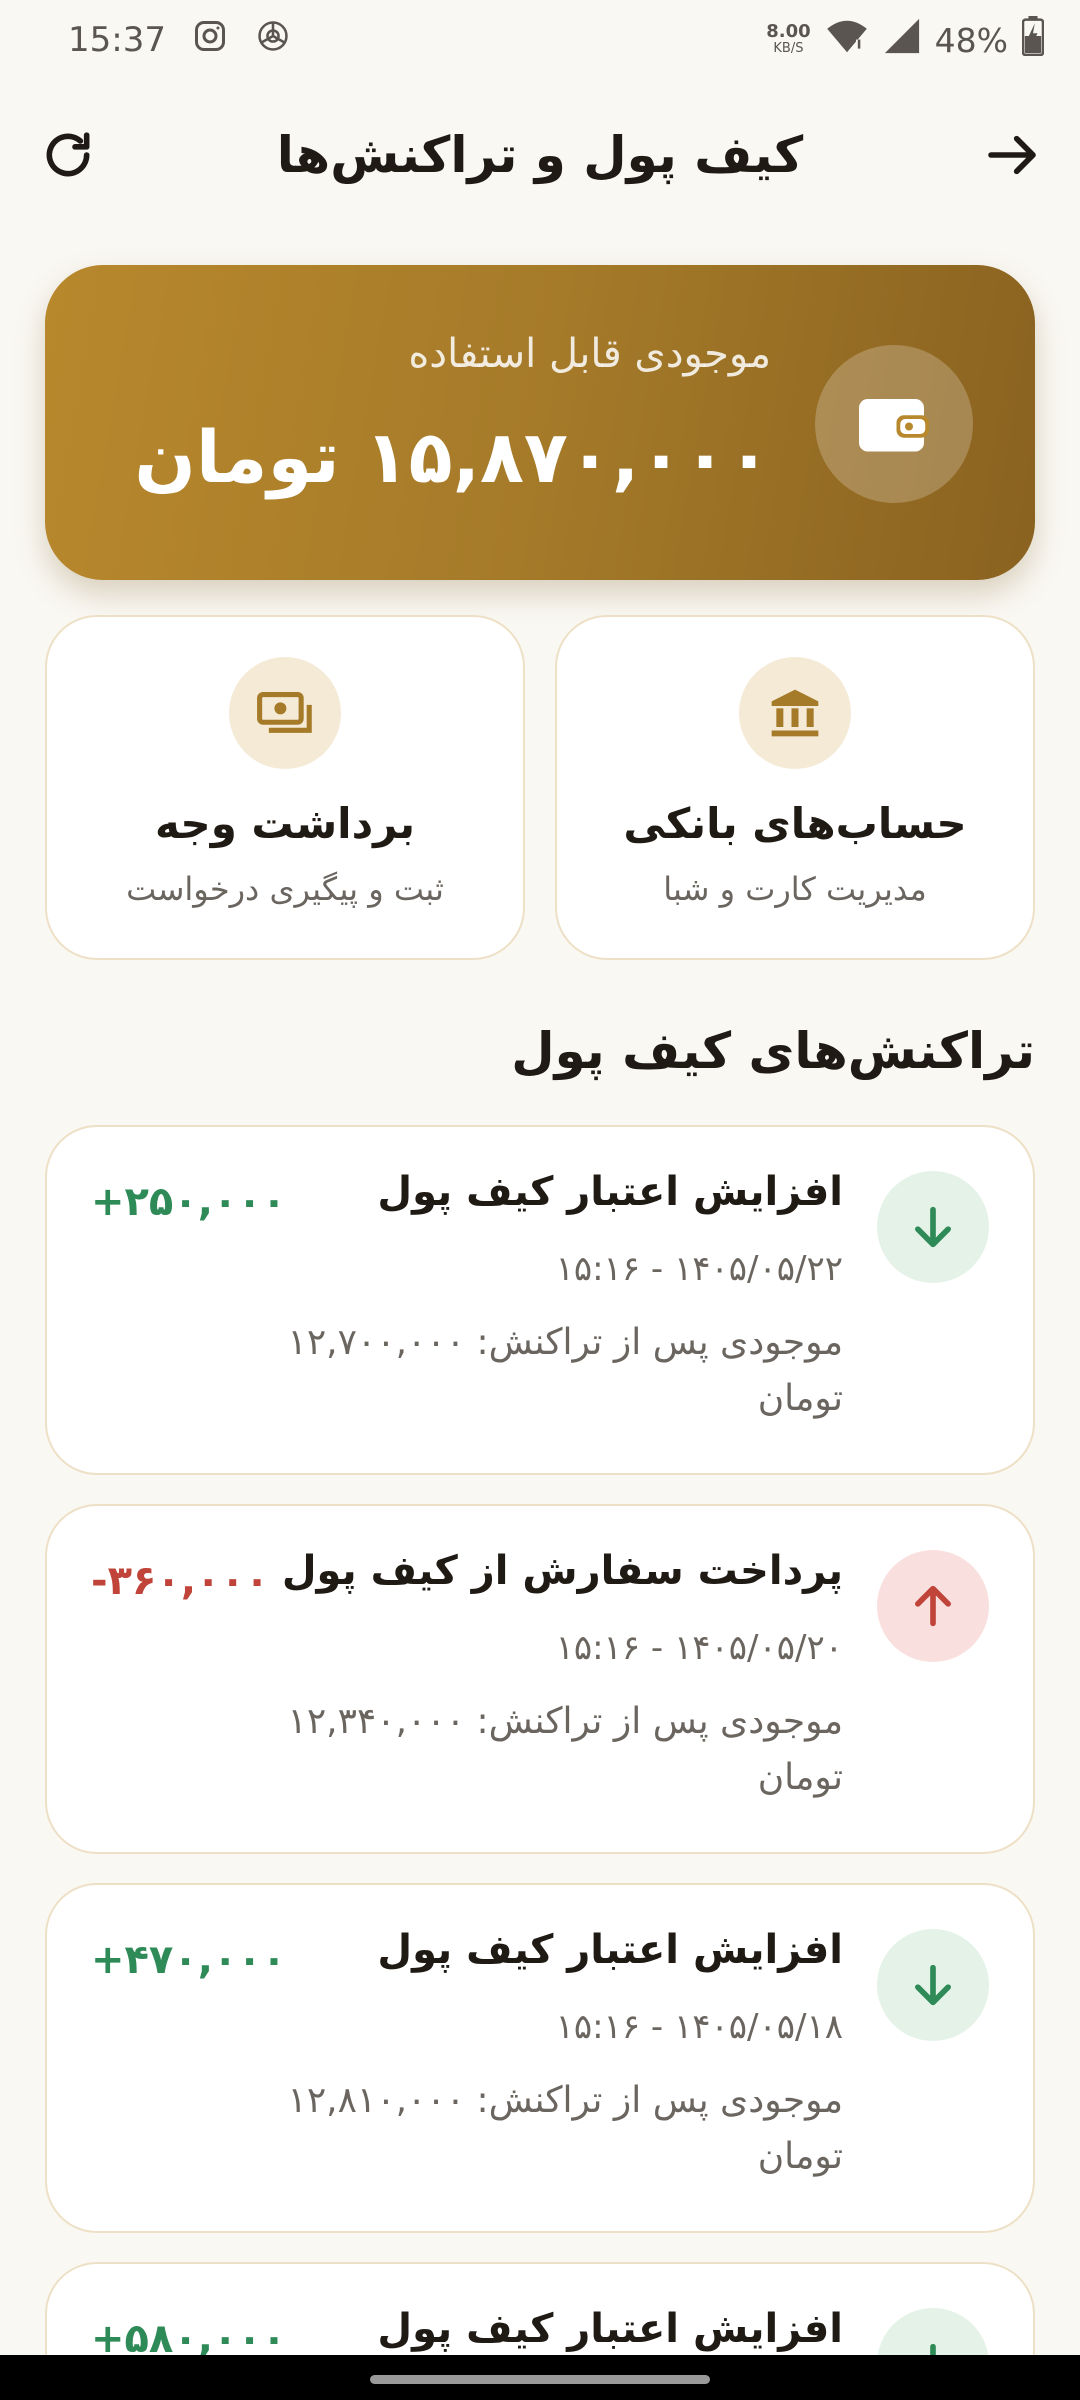  I want to click on cash-icon, so click(285, 713).